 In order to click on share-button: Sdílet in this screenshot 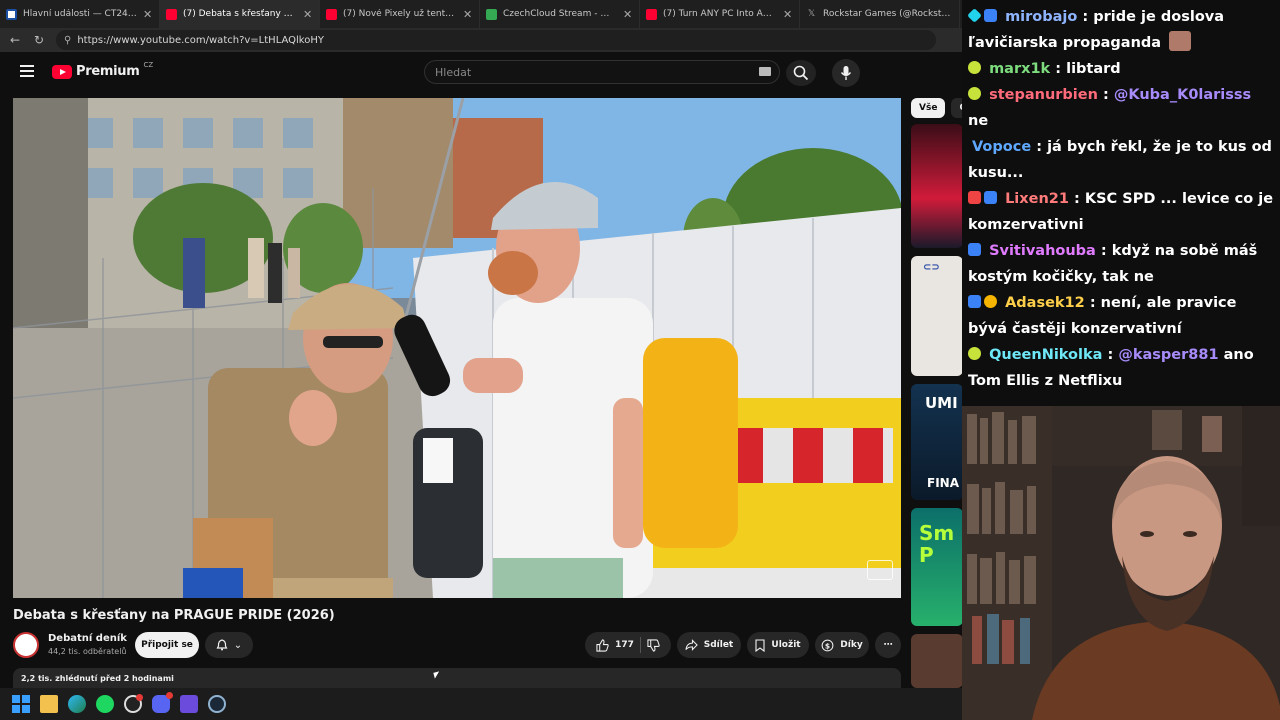, I will do `click(709, 645)`.